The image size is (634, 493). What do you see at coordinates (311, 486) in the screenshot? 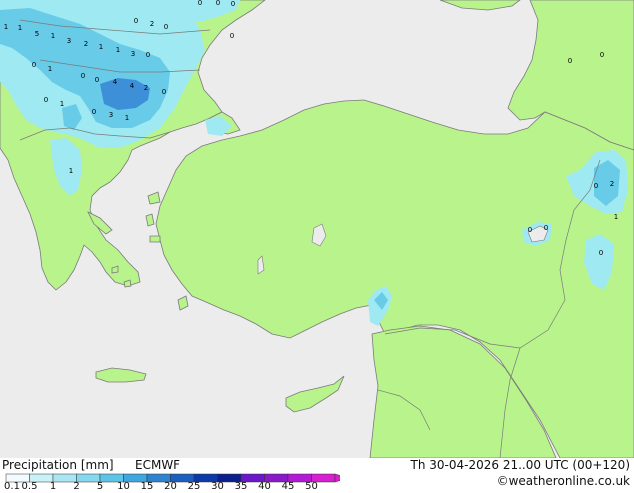
I see `scale-label: 50` at bounding box center [311, 486].